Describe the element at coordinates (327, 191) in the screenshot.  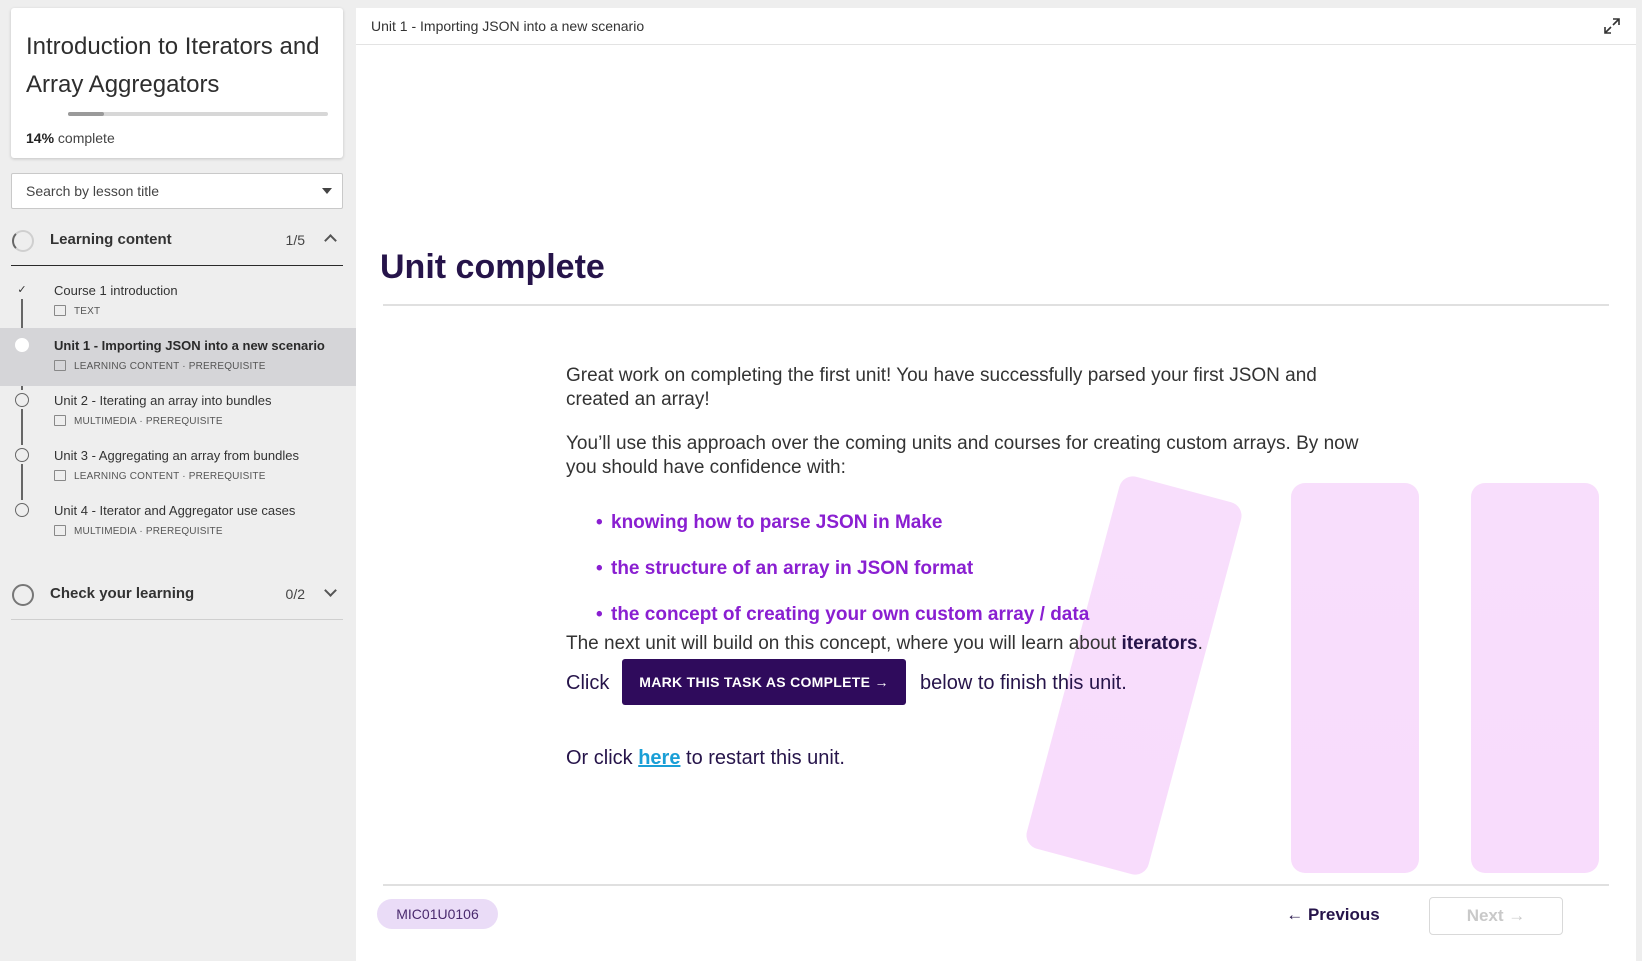
I see `dropdown-caret-icon` at that location.